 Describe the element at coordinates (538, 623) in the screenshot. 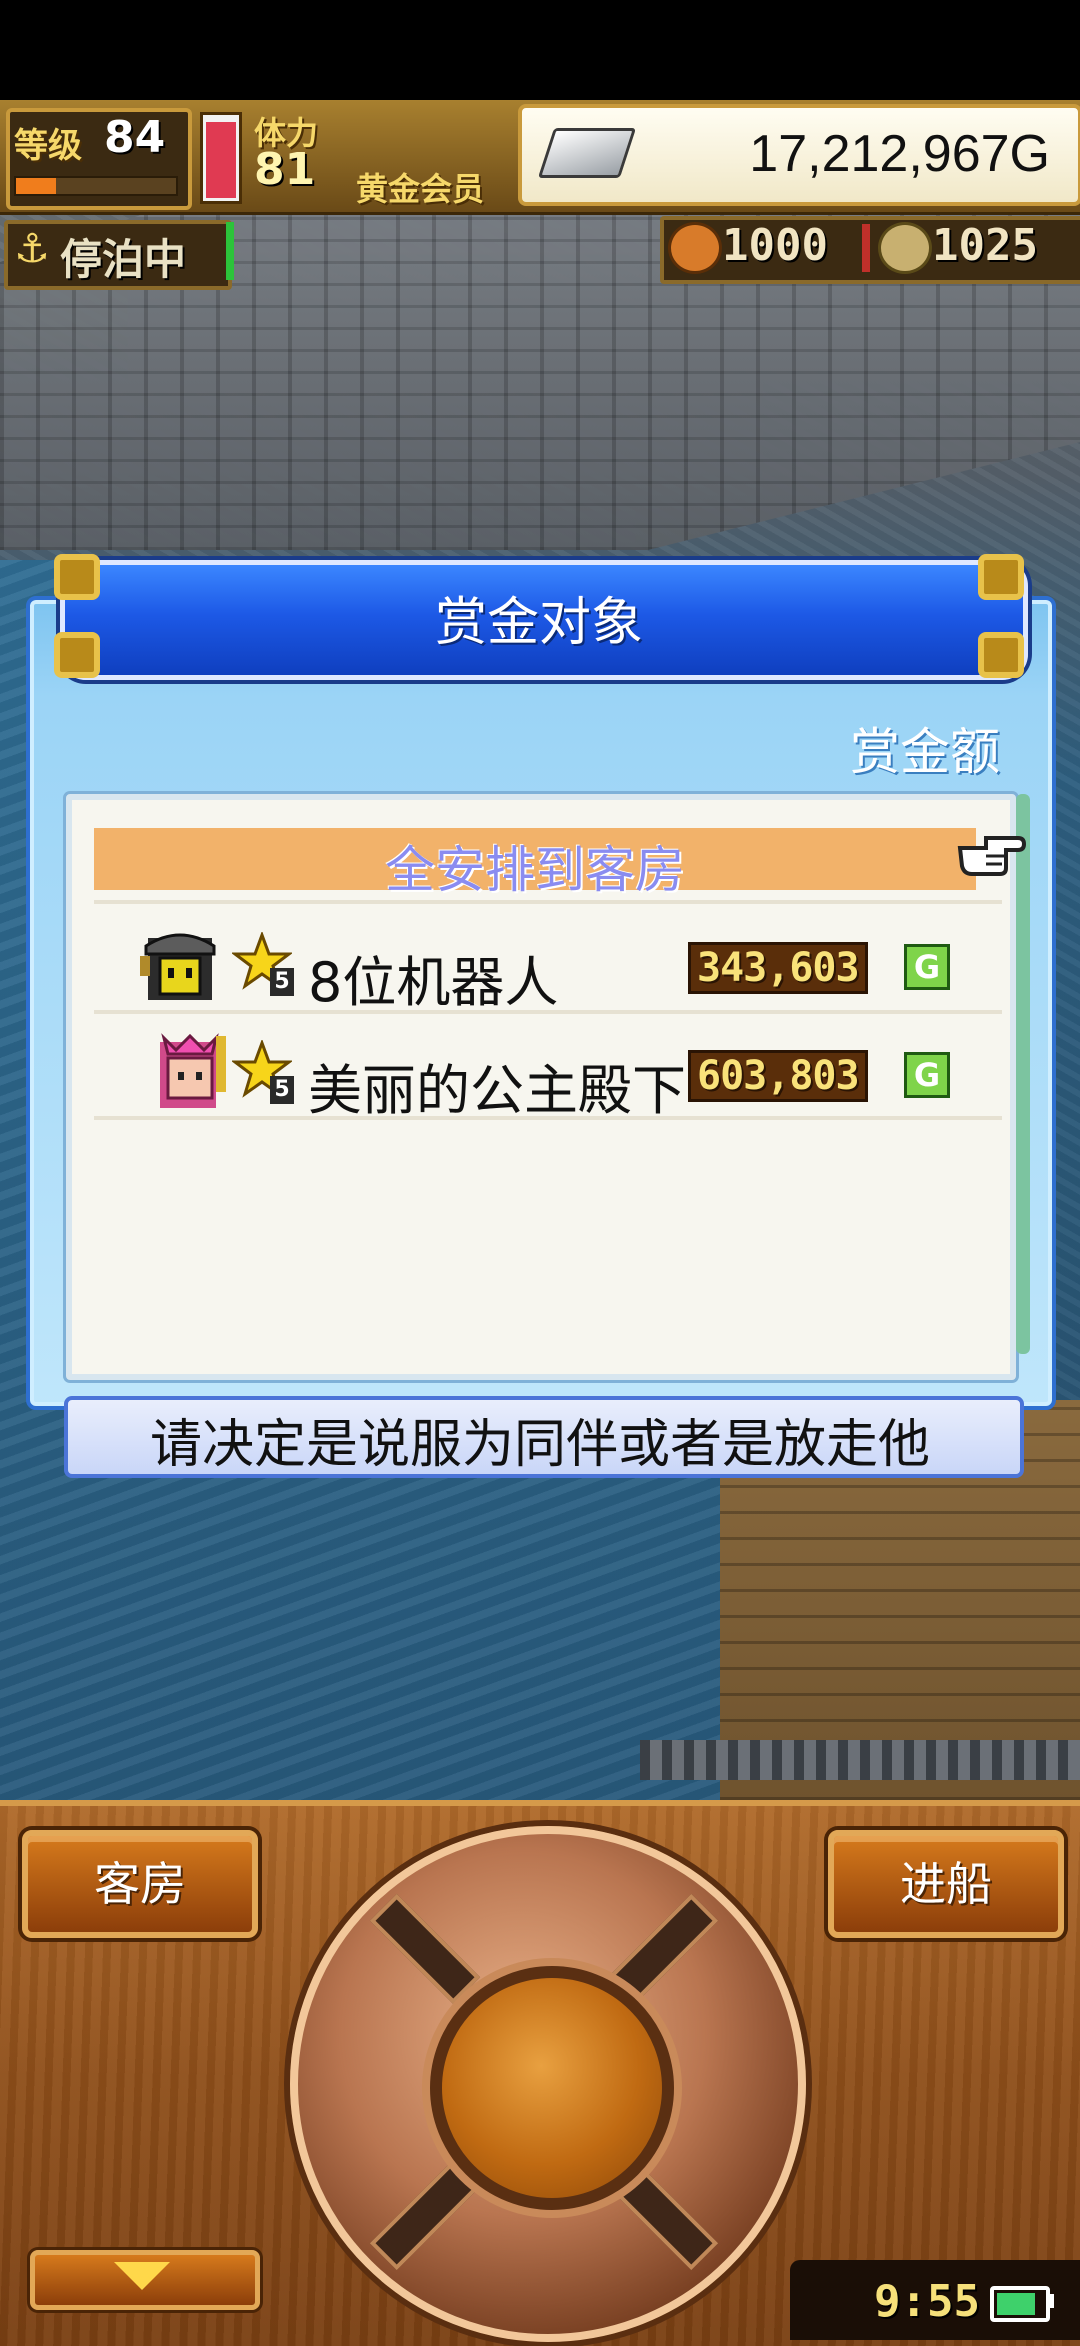

I see `dialog-title: 赏金对象` at that location.